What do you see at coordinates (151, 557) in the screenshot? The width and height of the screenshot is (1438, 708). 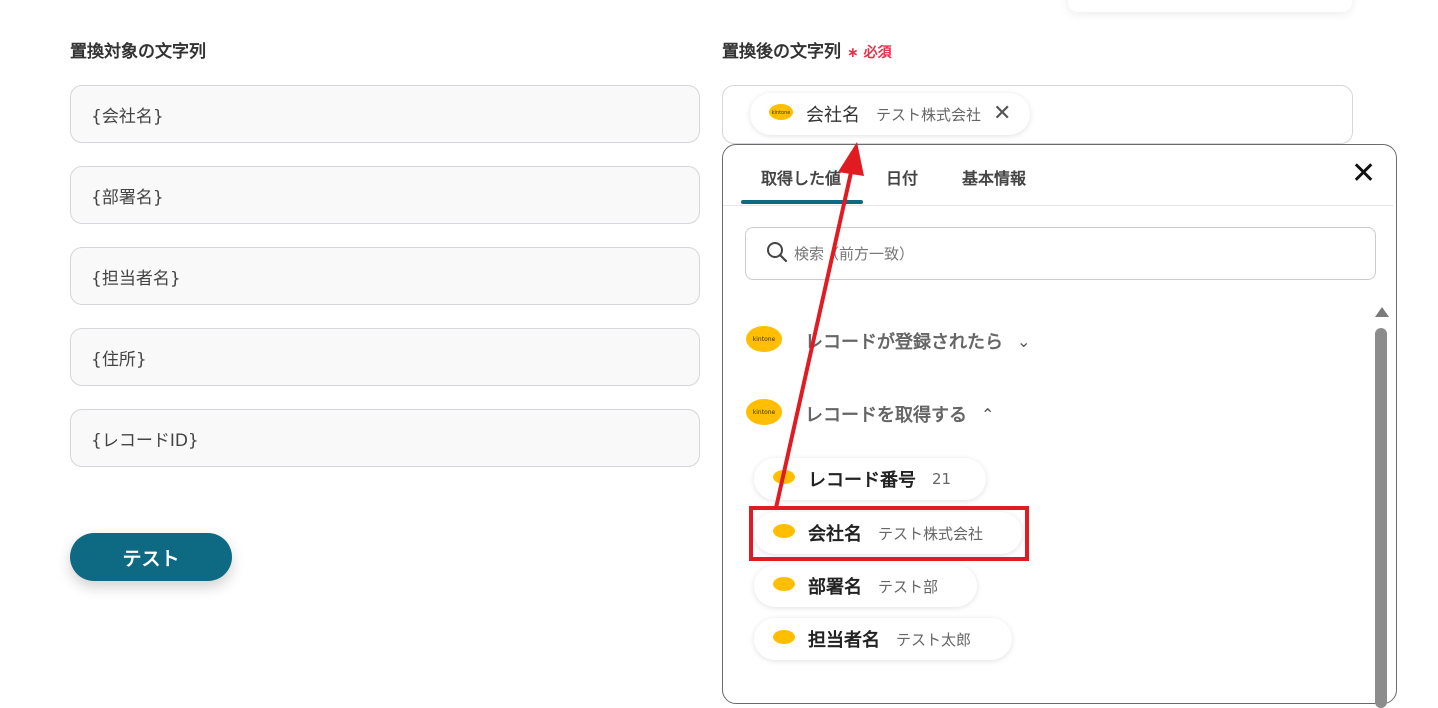 I see `test-button: テスト` at bounding box center [151, 557].